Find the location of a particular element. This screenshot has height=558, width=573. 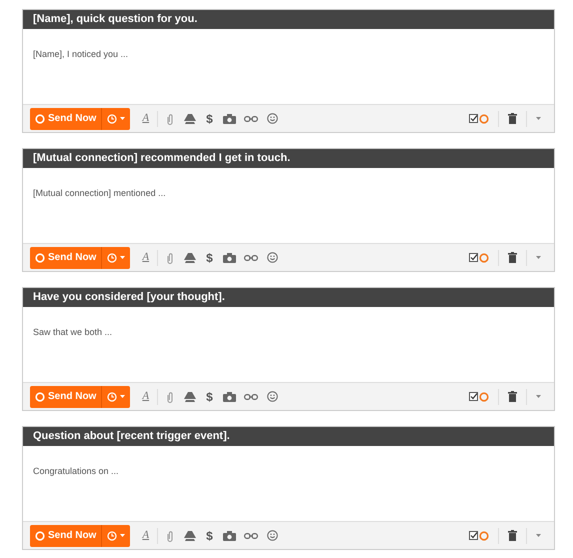

subject-bar: Question about [recent trigger event]. is located at coordinates (288, 436).